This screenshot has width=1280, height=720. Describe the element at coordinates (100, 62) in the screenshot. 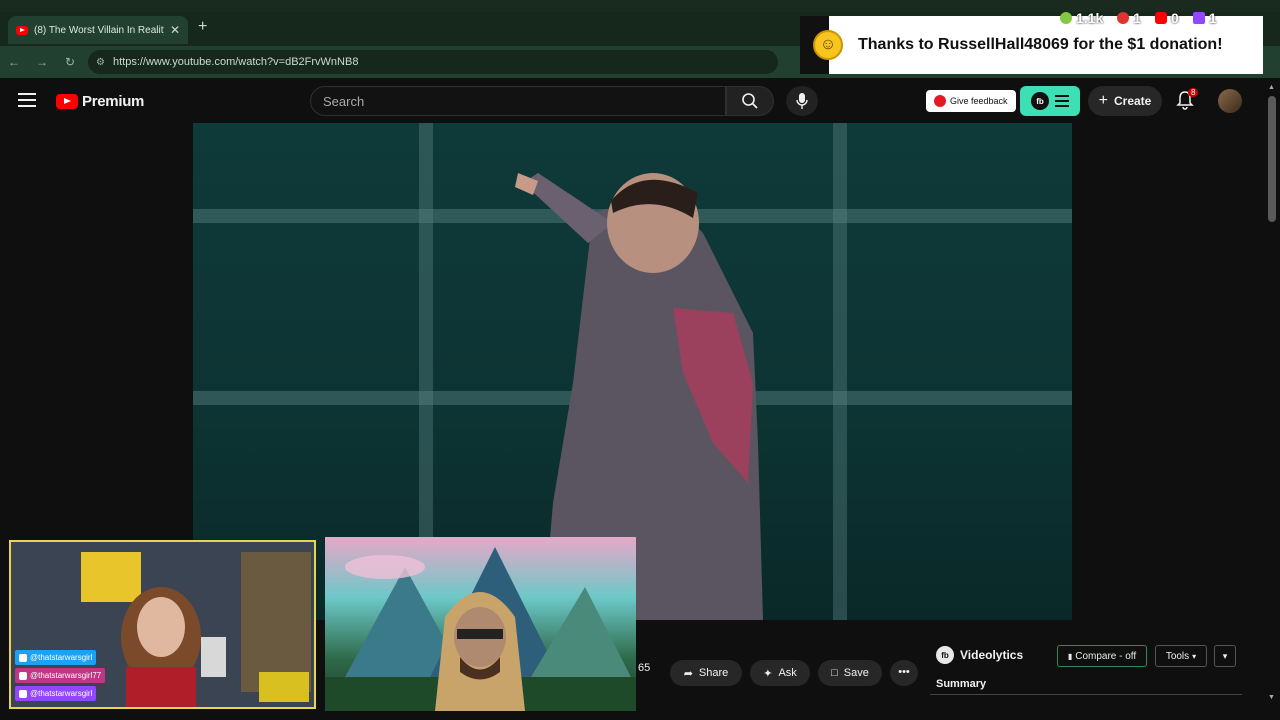

I see `site-info-icon: ⚙` at that location.